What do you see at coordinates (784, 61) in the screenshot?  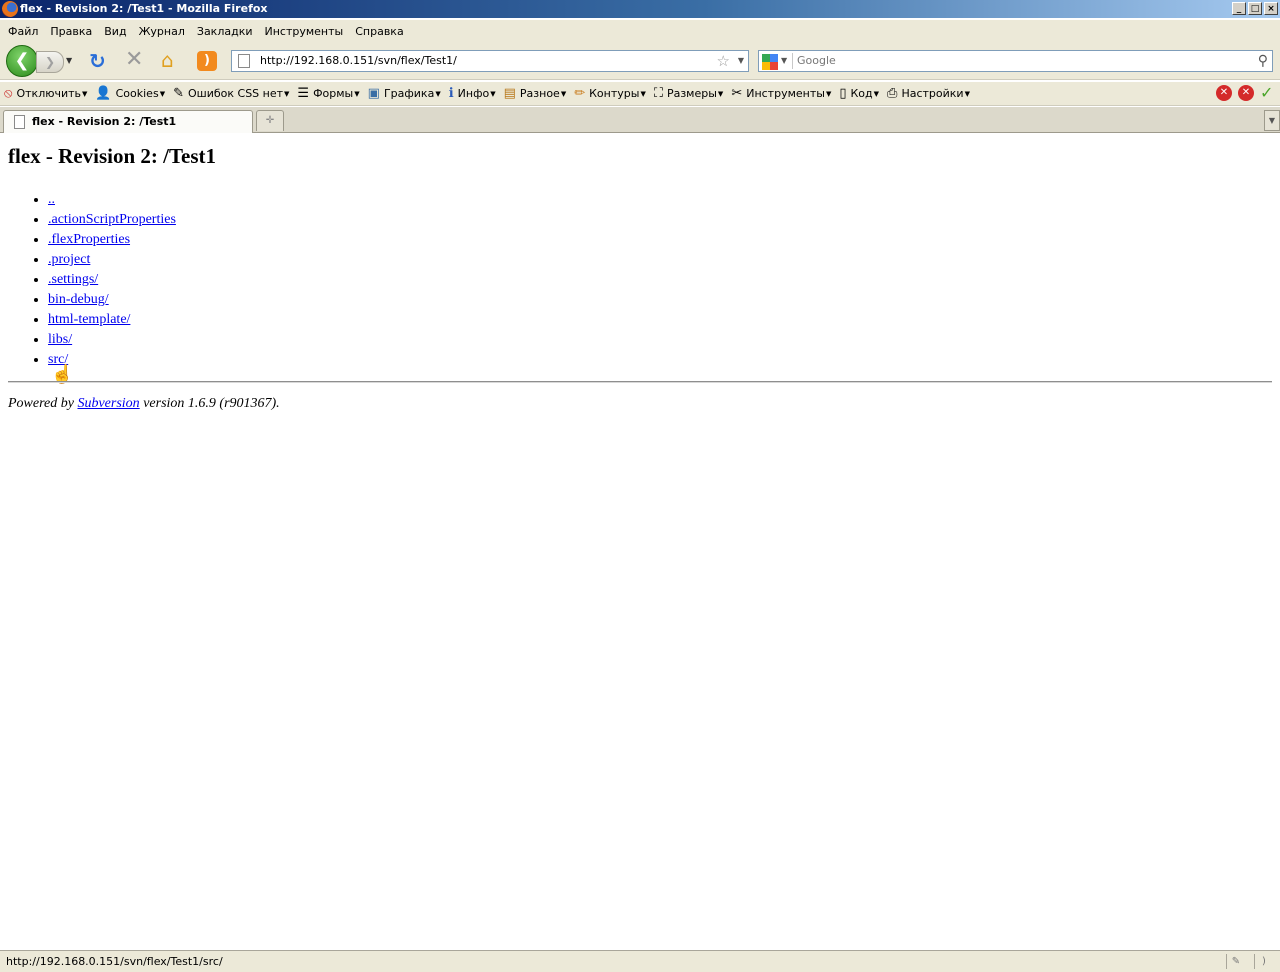 I see `engine-dropdown-icon: ▼` at bounding box center [784, 61].